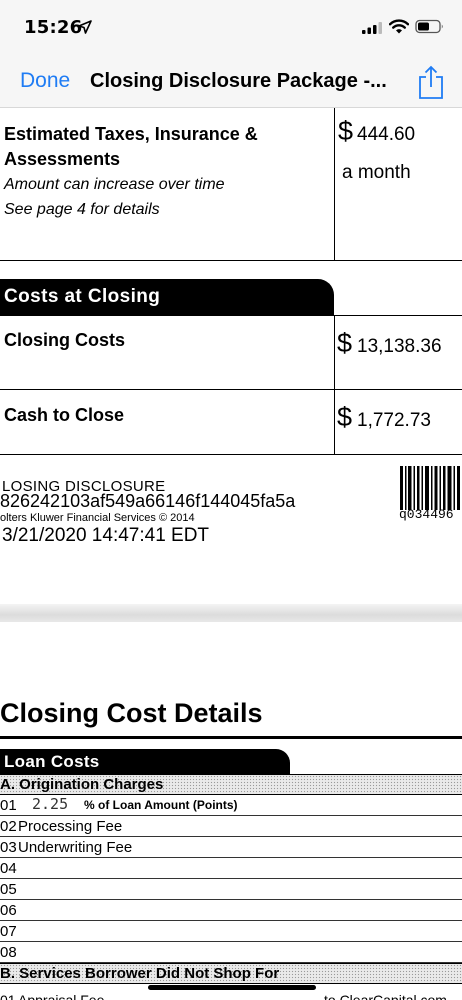 The width and height of the screenshot is (462, 1000). I want to click on row-number: 06, so click(8, 910).